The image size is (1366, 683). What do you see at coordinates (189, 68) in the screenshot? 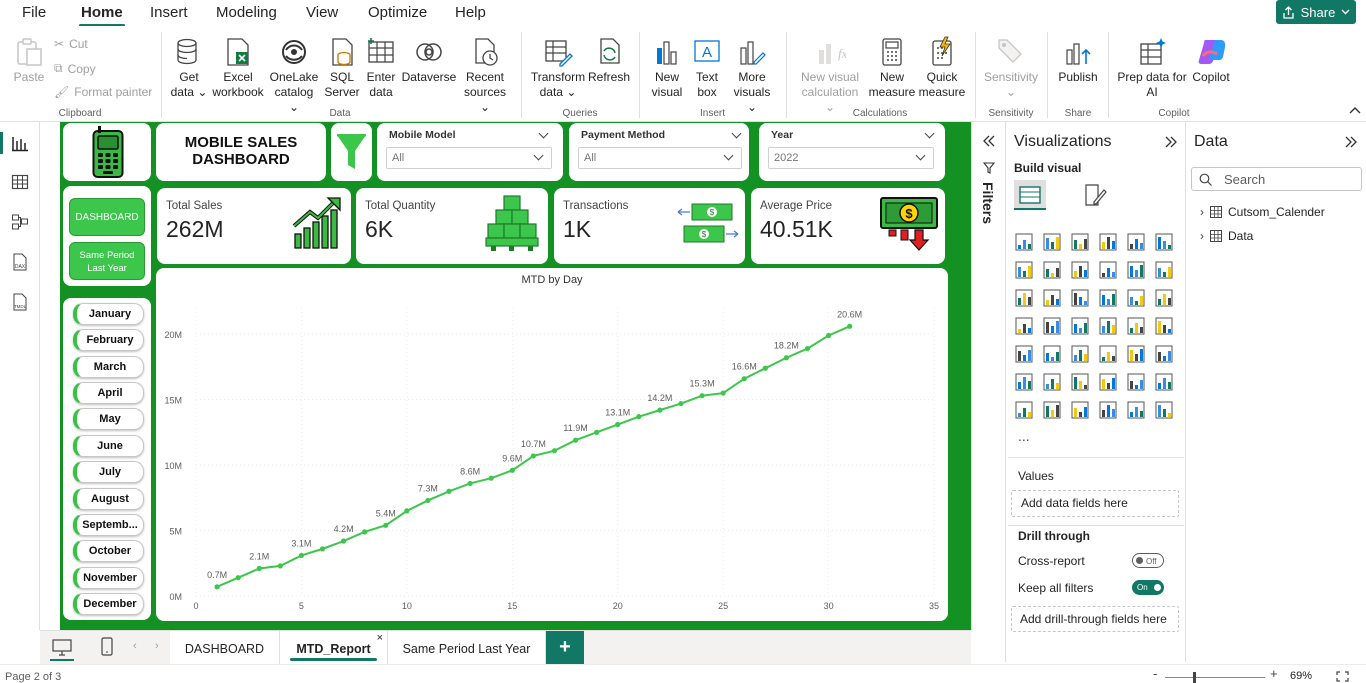
I see `get-data-button: Get data ⌄` at bounding box center [189, 68].